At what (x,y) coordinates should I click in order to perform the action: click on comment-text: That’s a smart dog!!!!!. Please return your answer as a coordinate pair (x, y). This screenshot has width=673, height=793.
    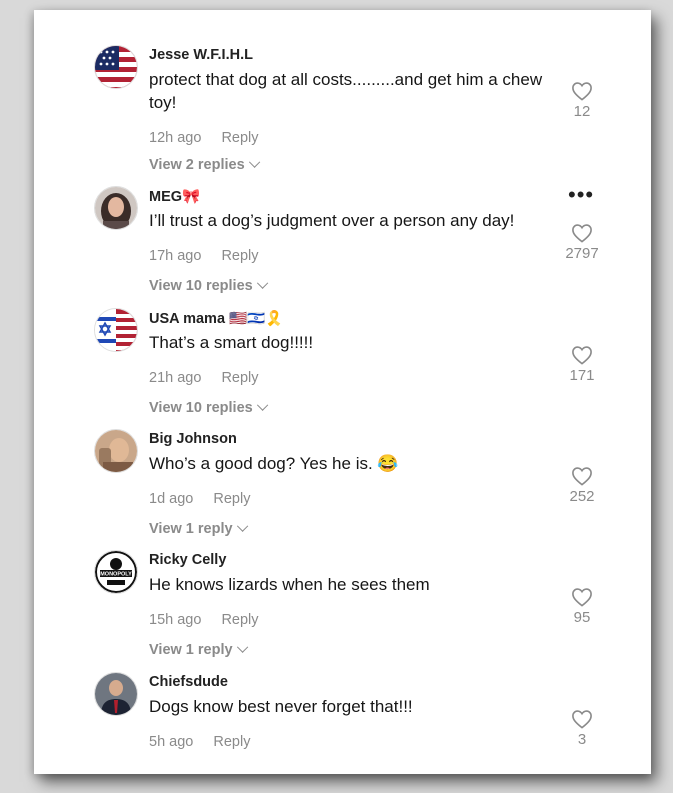
    Looking at the image, I should click on (231, 342).